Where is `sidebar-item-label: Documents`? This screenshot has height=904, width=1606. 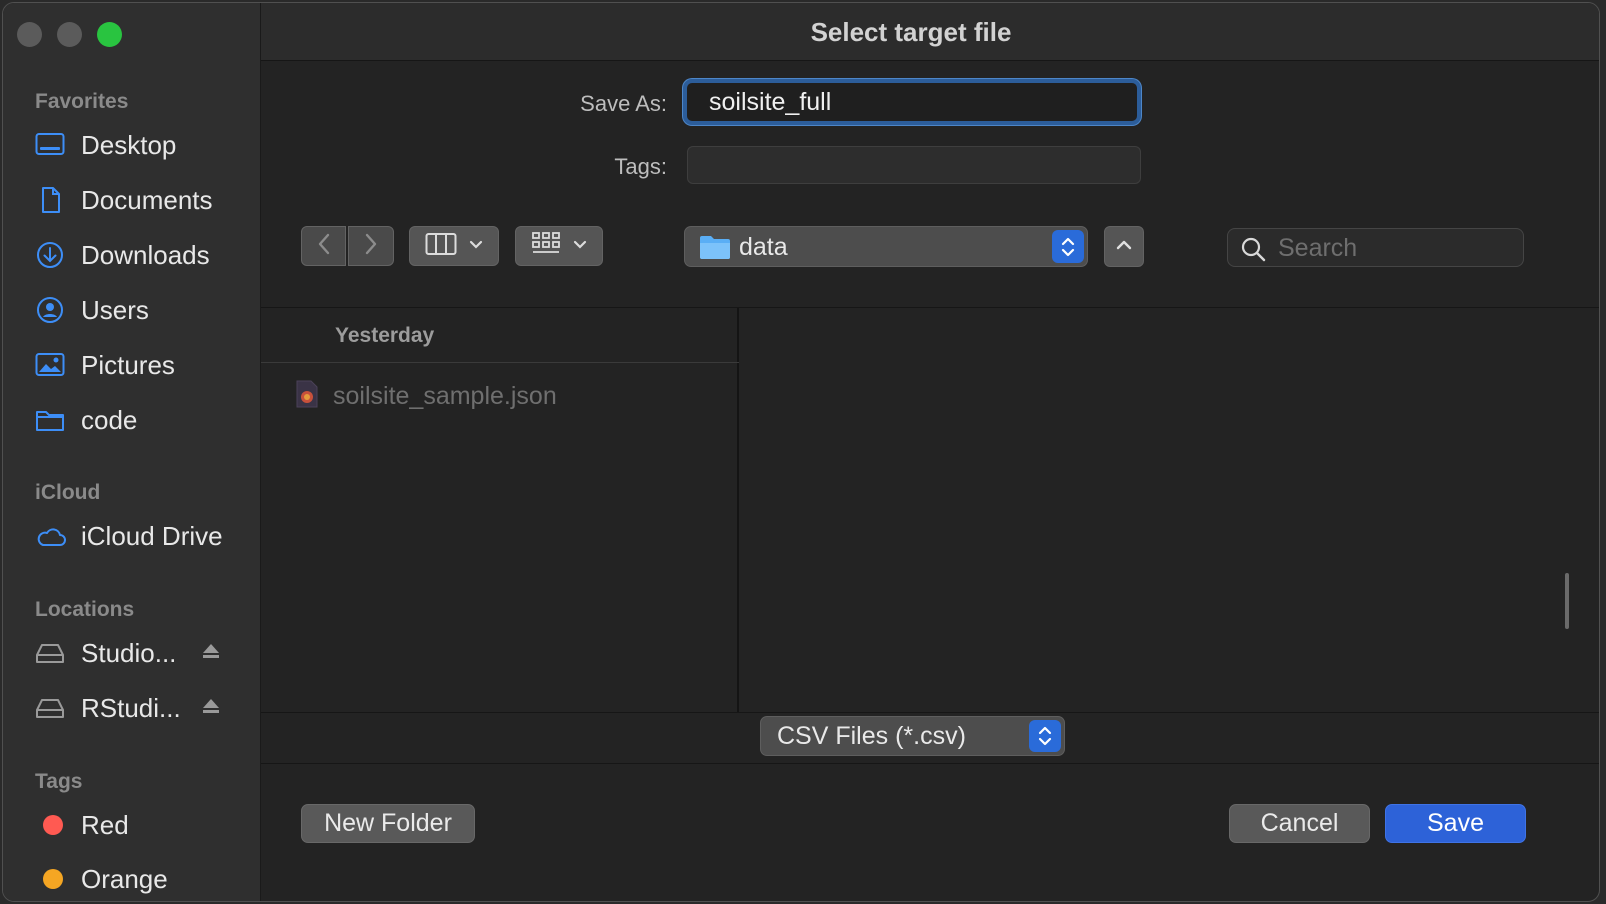 sidebar-item-label: Documents is located at coordinates (147, 199).